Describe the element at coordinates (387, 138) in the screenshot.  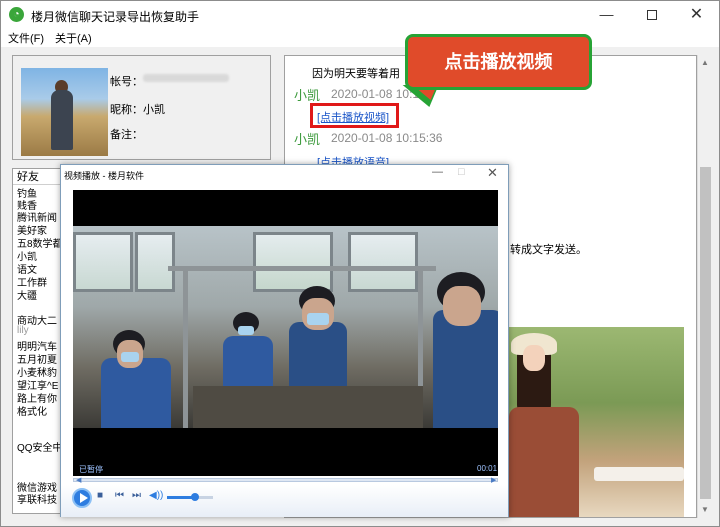
I see `chat-timestamp: 2020-01-08 10:15:36` at that location.